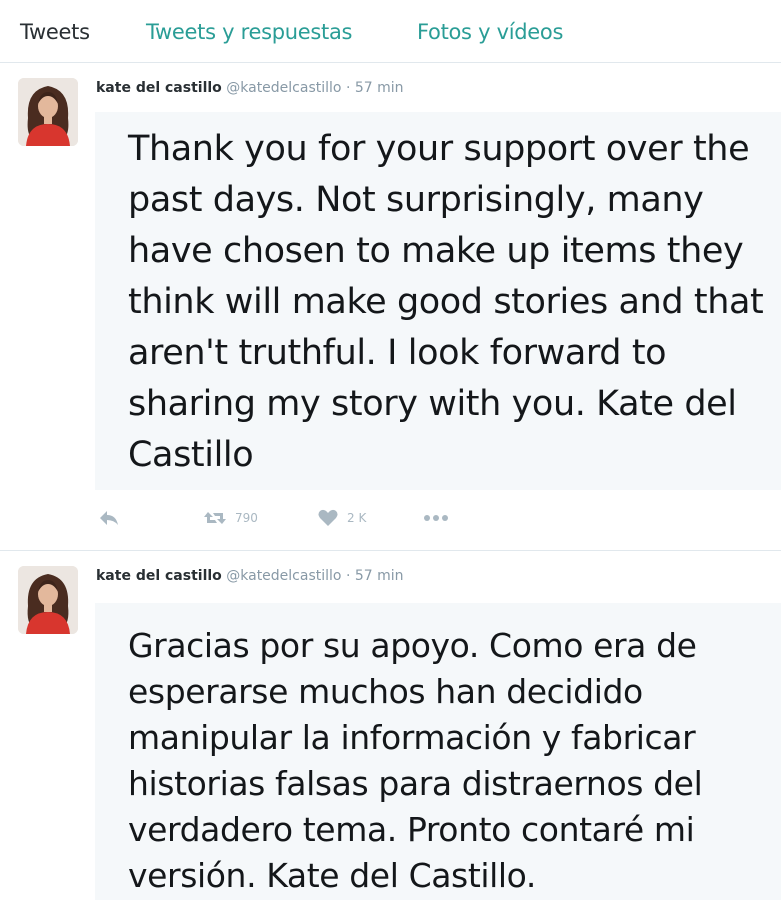 The height and width of the screenshot is (900, 781). What do you see at coordinates (328, 517) in the screenshot?
I see `heart-icon` at bounding box center [328, 517].